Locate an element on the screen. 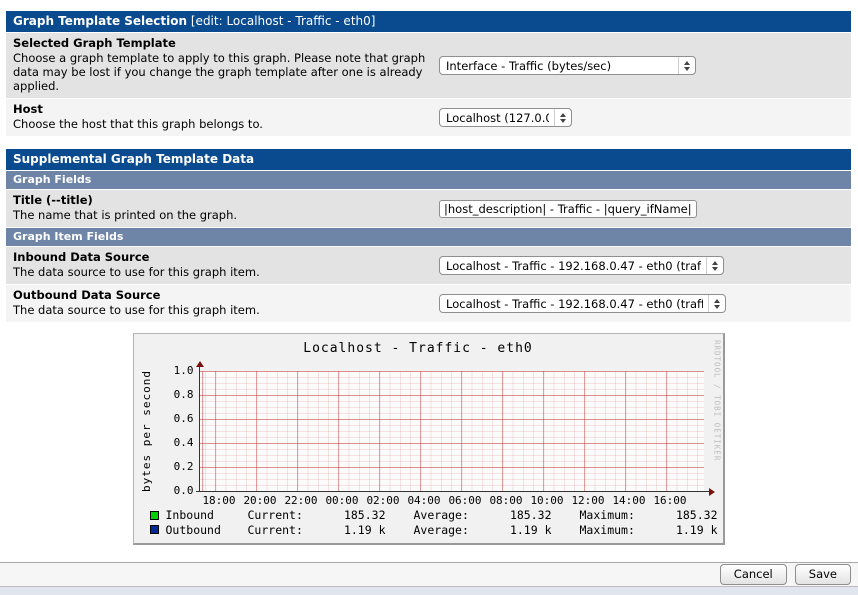 This screenshot has width=858, height=595. graph-y-axis-line is located at coordinates (199, 429).